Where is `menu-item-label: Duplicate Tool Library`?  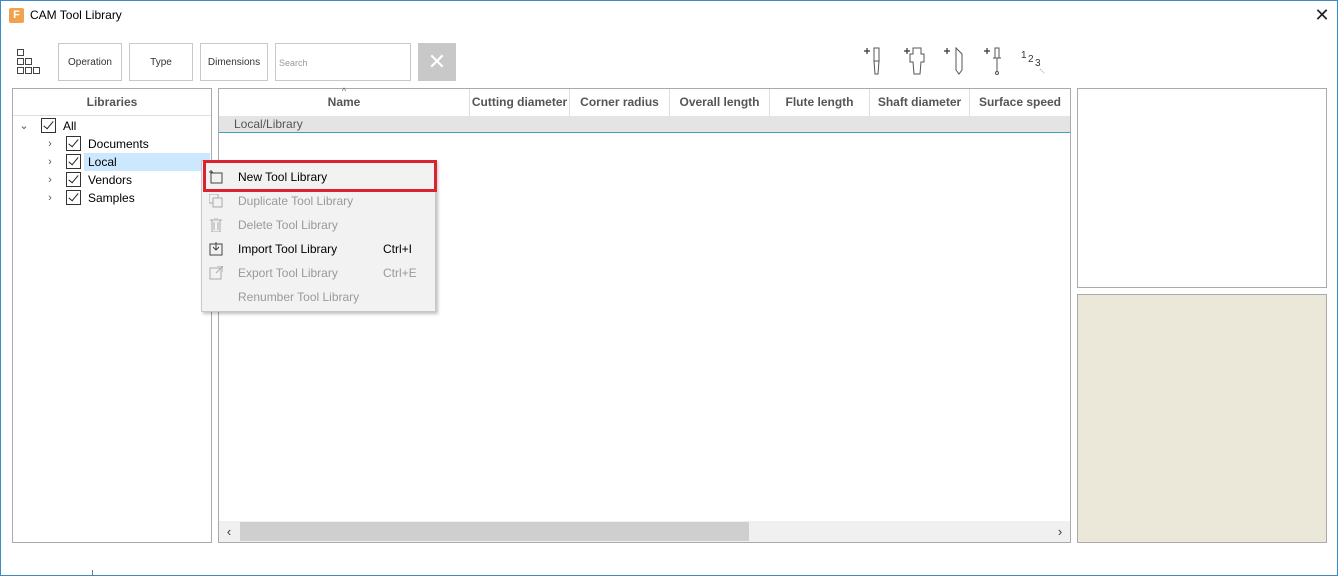
menu-item-label: Duplicate Tool Library is located at coordinates (296, 201).